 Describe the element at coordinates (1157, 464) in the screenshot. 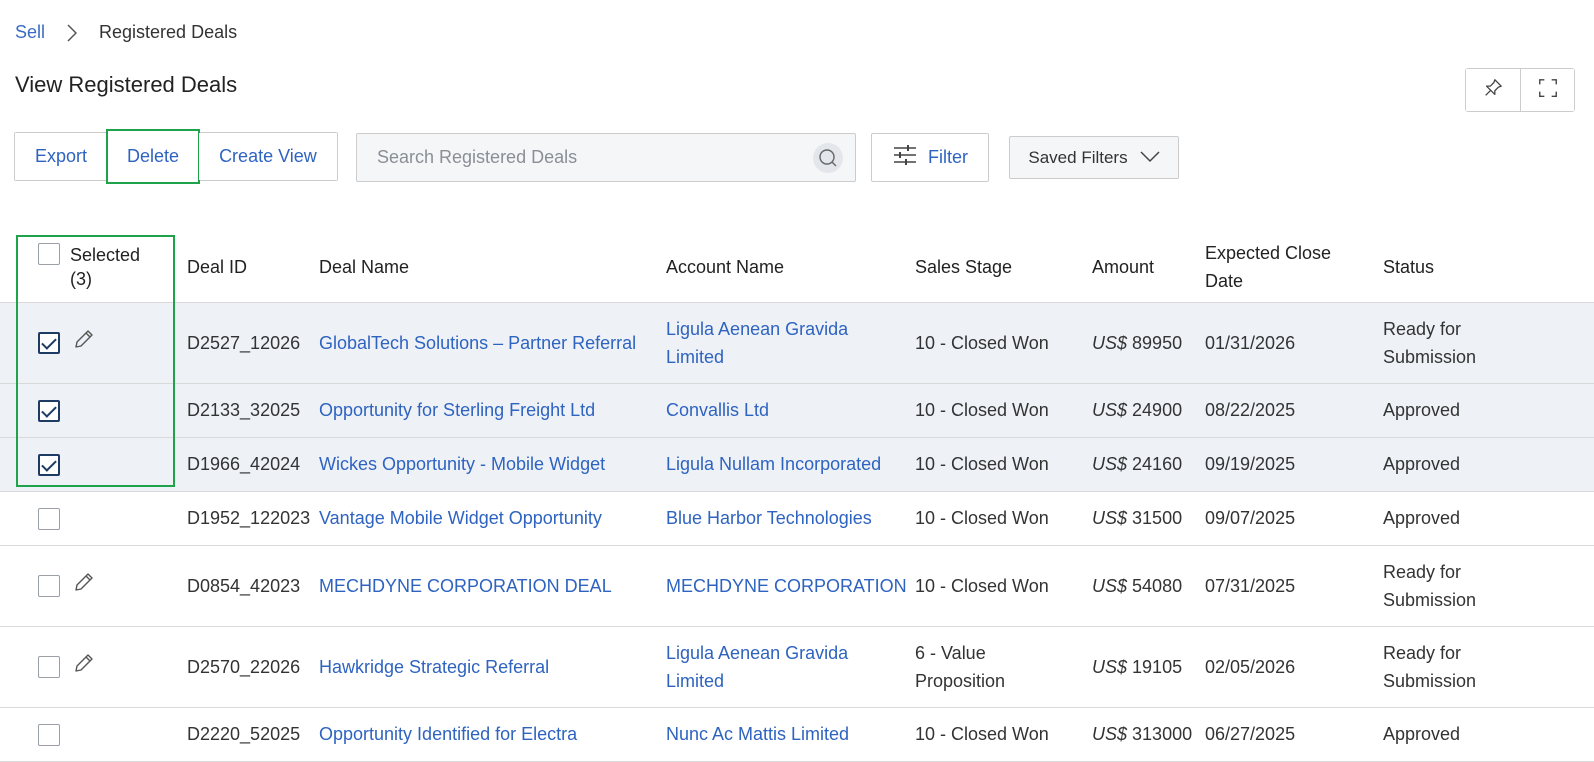

I see `amount-value: 24160` at that location.